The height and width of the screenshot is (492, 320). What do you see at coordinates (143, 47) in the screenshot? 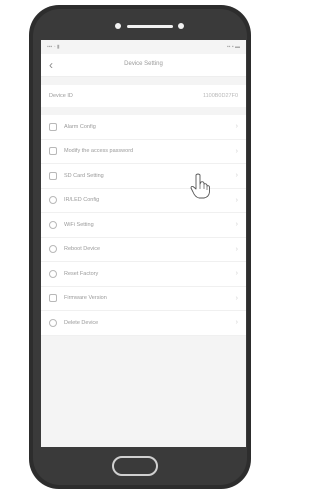
I see `status-bar: ▪▪▪ ◦ ▮ ▪▪ ▪ ▬` at bounding box center [143, 47].